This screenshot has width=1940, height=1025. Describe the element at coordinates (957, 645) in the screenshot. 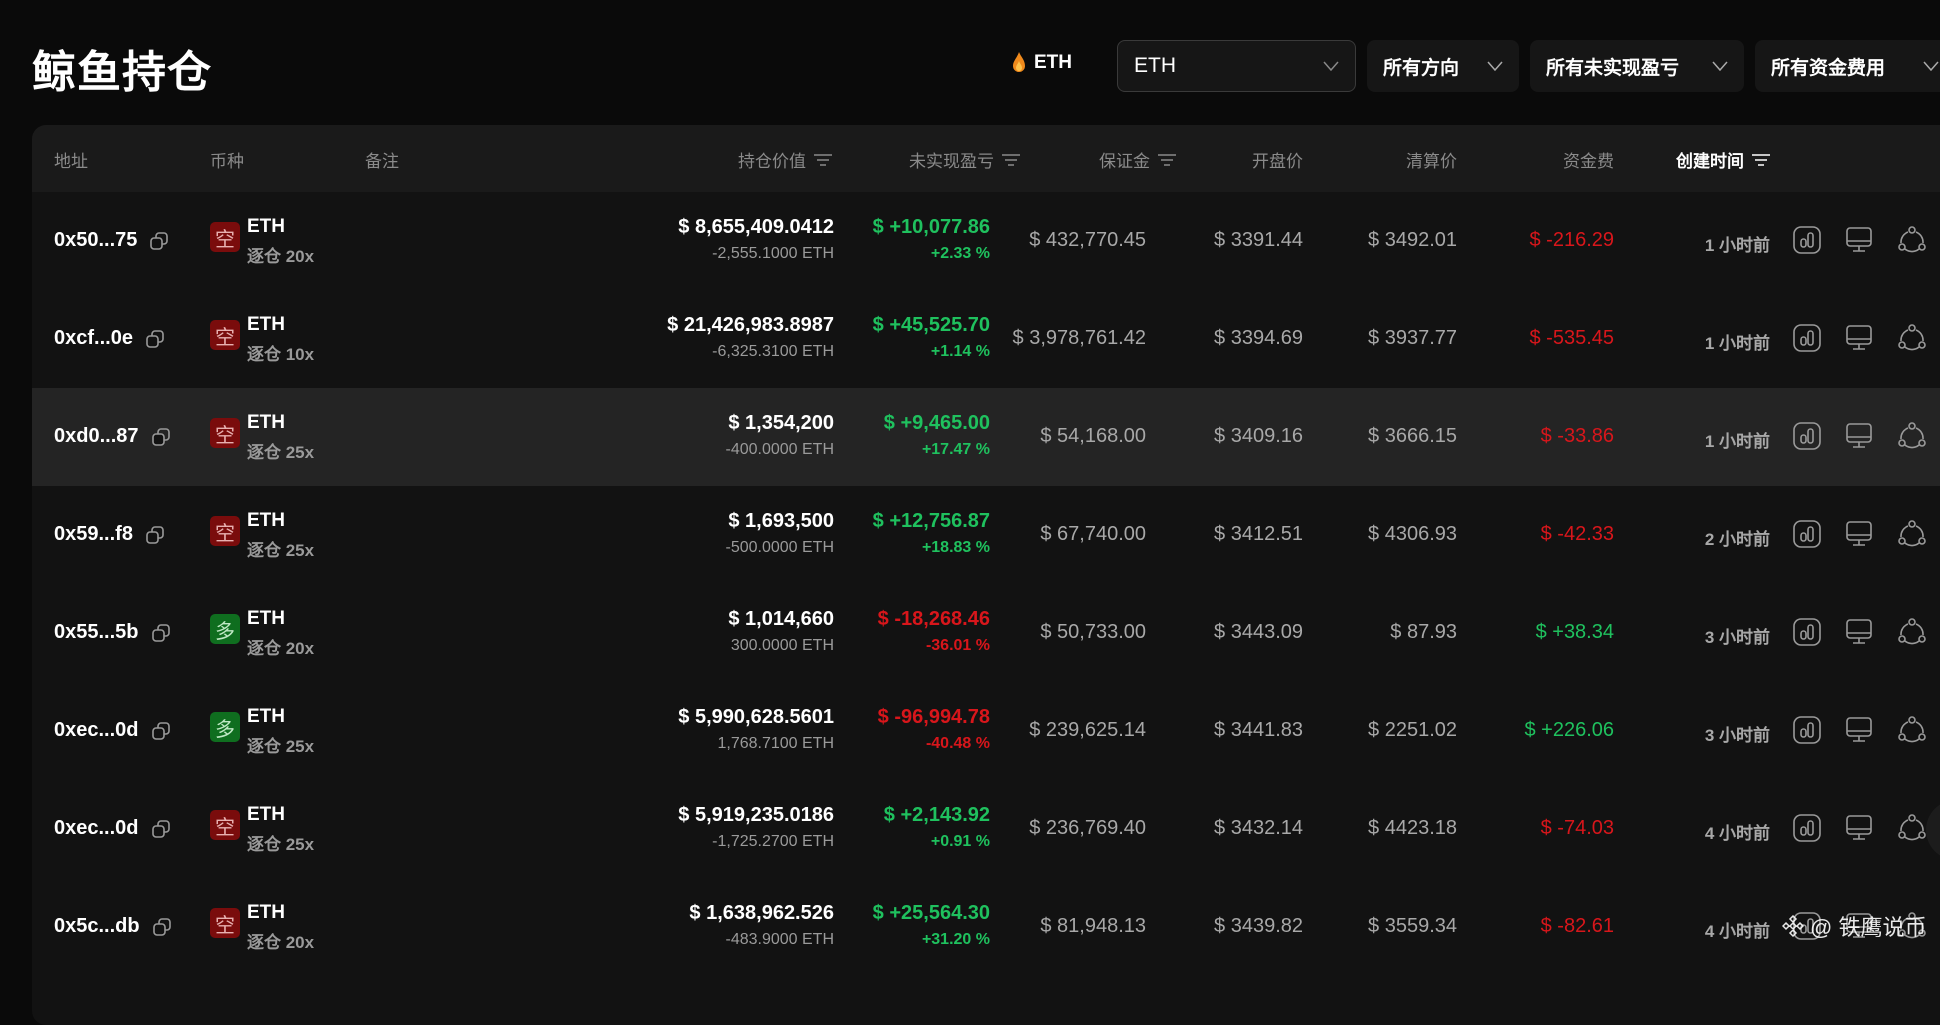

I see `unrealized-pnl-percent: -36.01 %` at that location.